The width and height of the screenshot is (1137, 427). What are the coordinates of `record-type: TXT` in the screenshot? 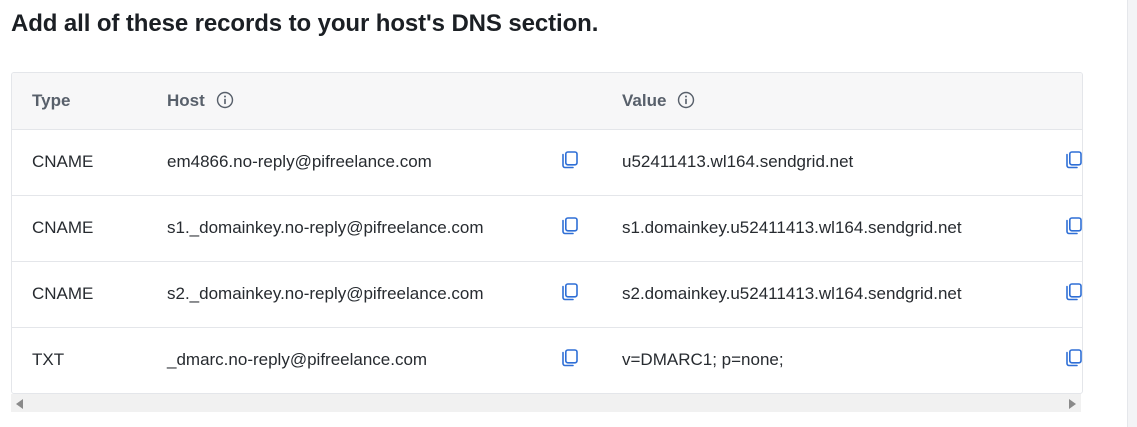 It's located at (48, 360).